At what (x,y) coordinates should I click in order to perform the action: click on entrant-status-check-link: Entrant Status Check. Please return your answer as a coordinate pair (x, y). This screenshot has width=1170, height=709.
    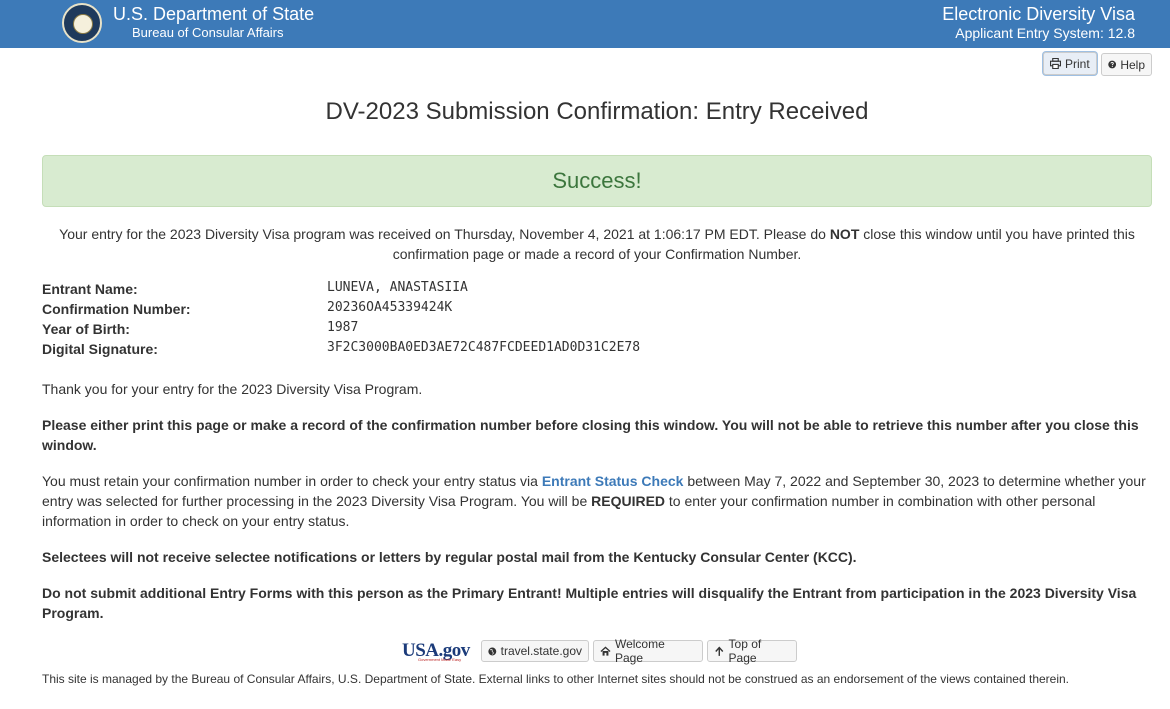
    Looking at the image, I should click on (613, 481).